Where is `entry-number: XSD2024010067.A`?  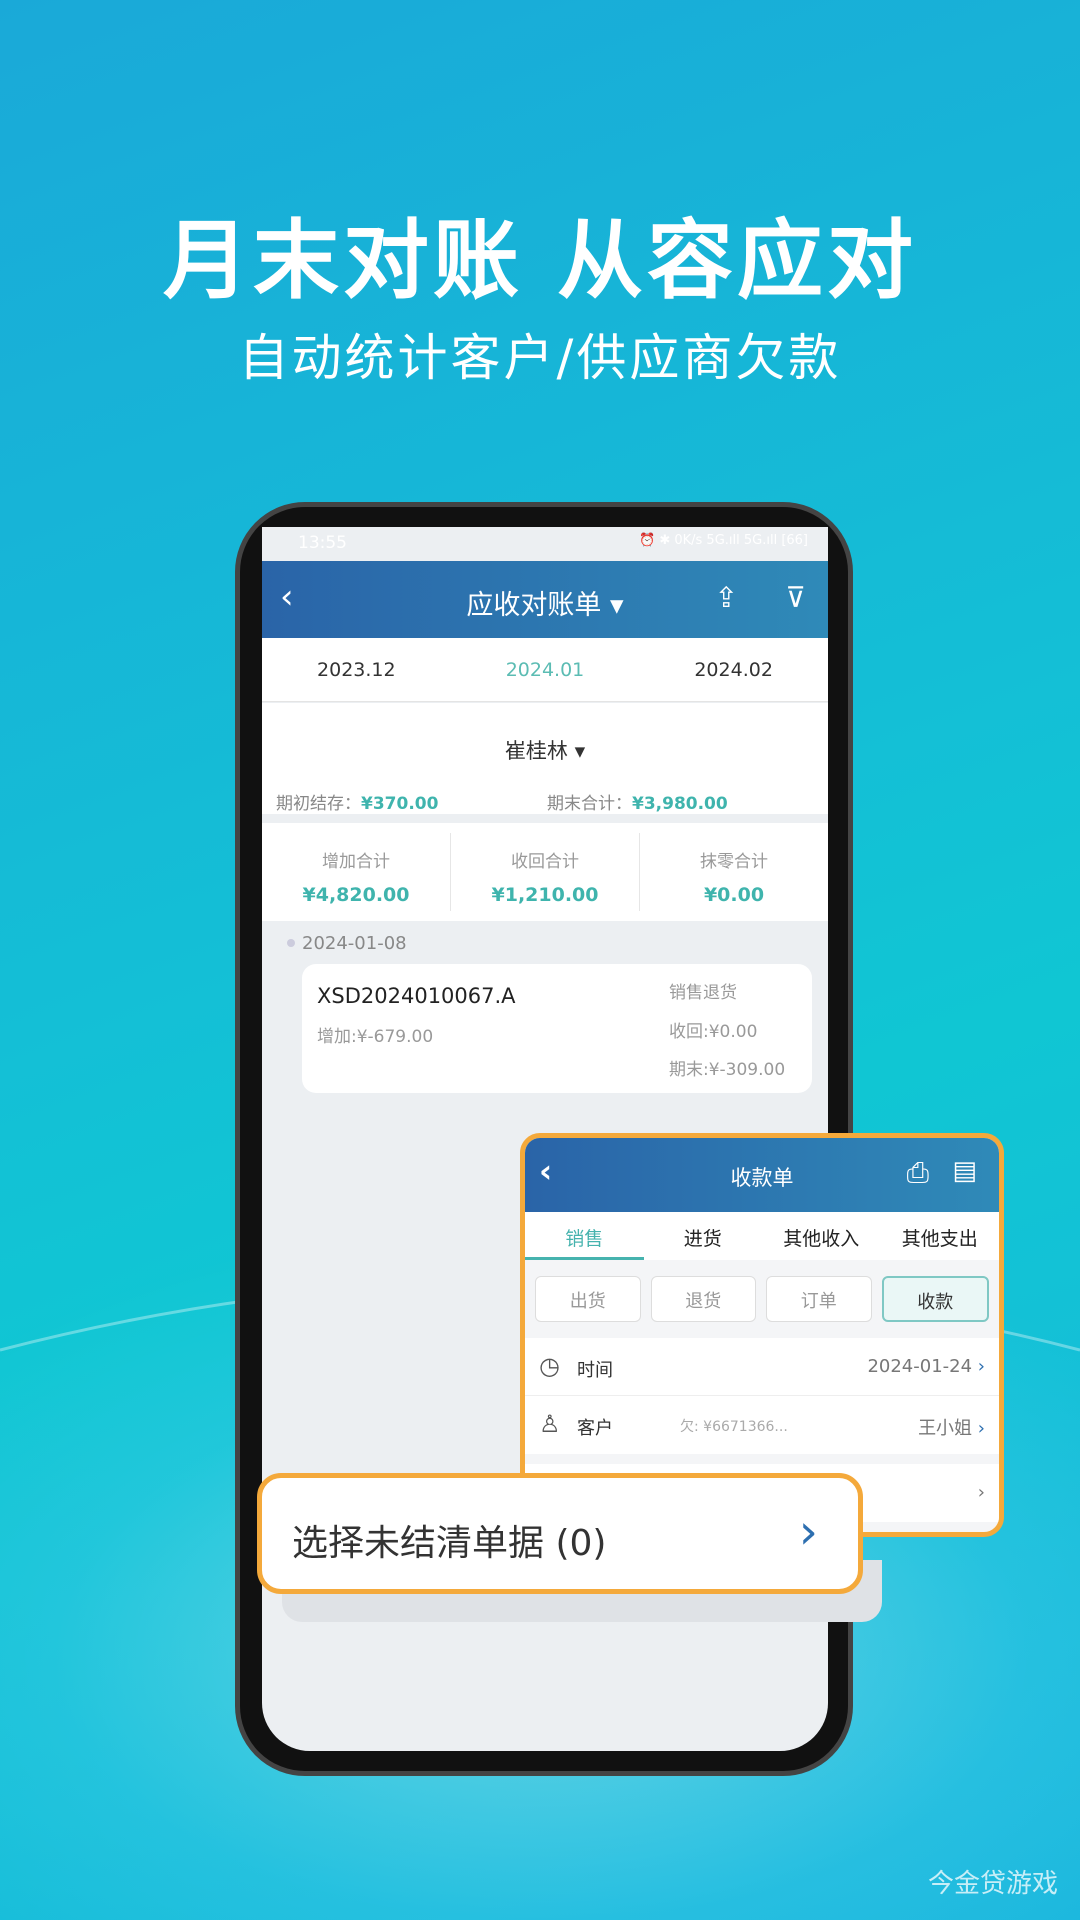 entry-number: XSD2024010067.A is located at coordinates (416, 996).